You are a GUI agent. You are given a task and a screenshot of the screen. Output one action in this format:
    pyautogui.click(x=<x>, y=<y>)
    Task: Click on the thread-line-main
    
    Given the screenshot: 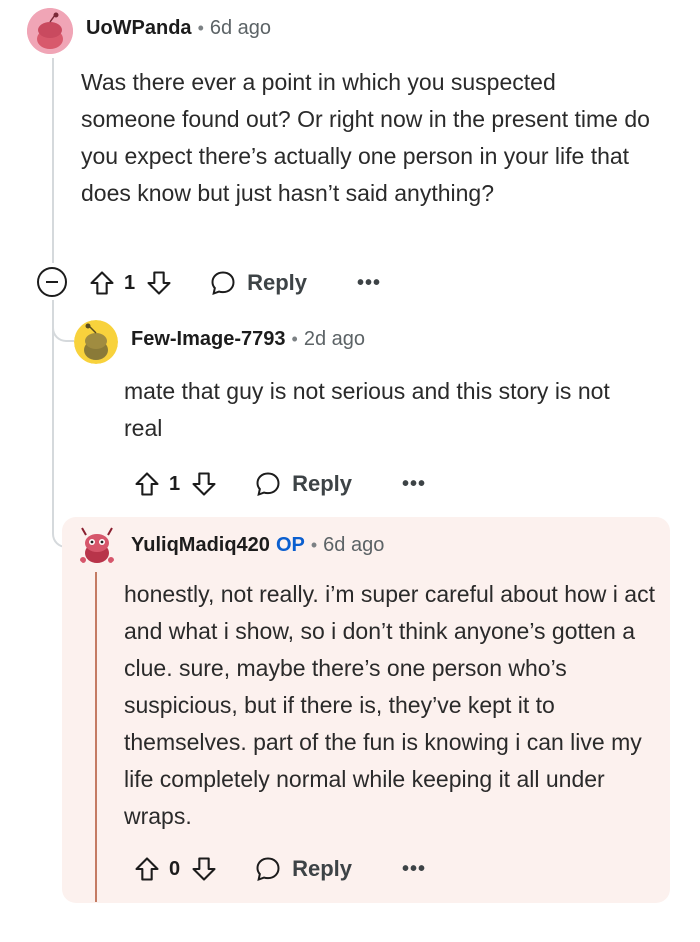 What is the action you would take?
    pyautogui.click(x=53, y=160)
    